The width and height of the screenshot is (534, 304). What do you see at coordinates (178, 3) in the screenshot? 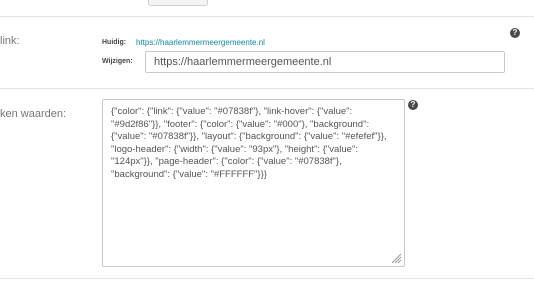
I see `top-button` at bounding box center [178, 3].